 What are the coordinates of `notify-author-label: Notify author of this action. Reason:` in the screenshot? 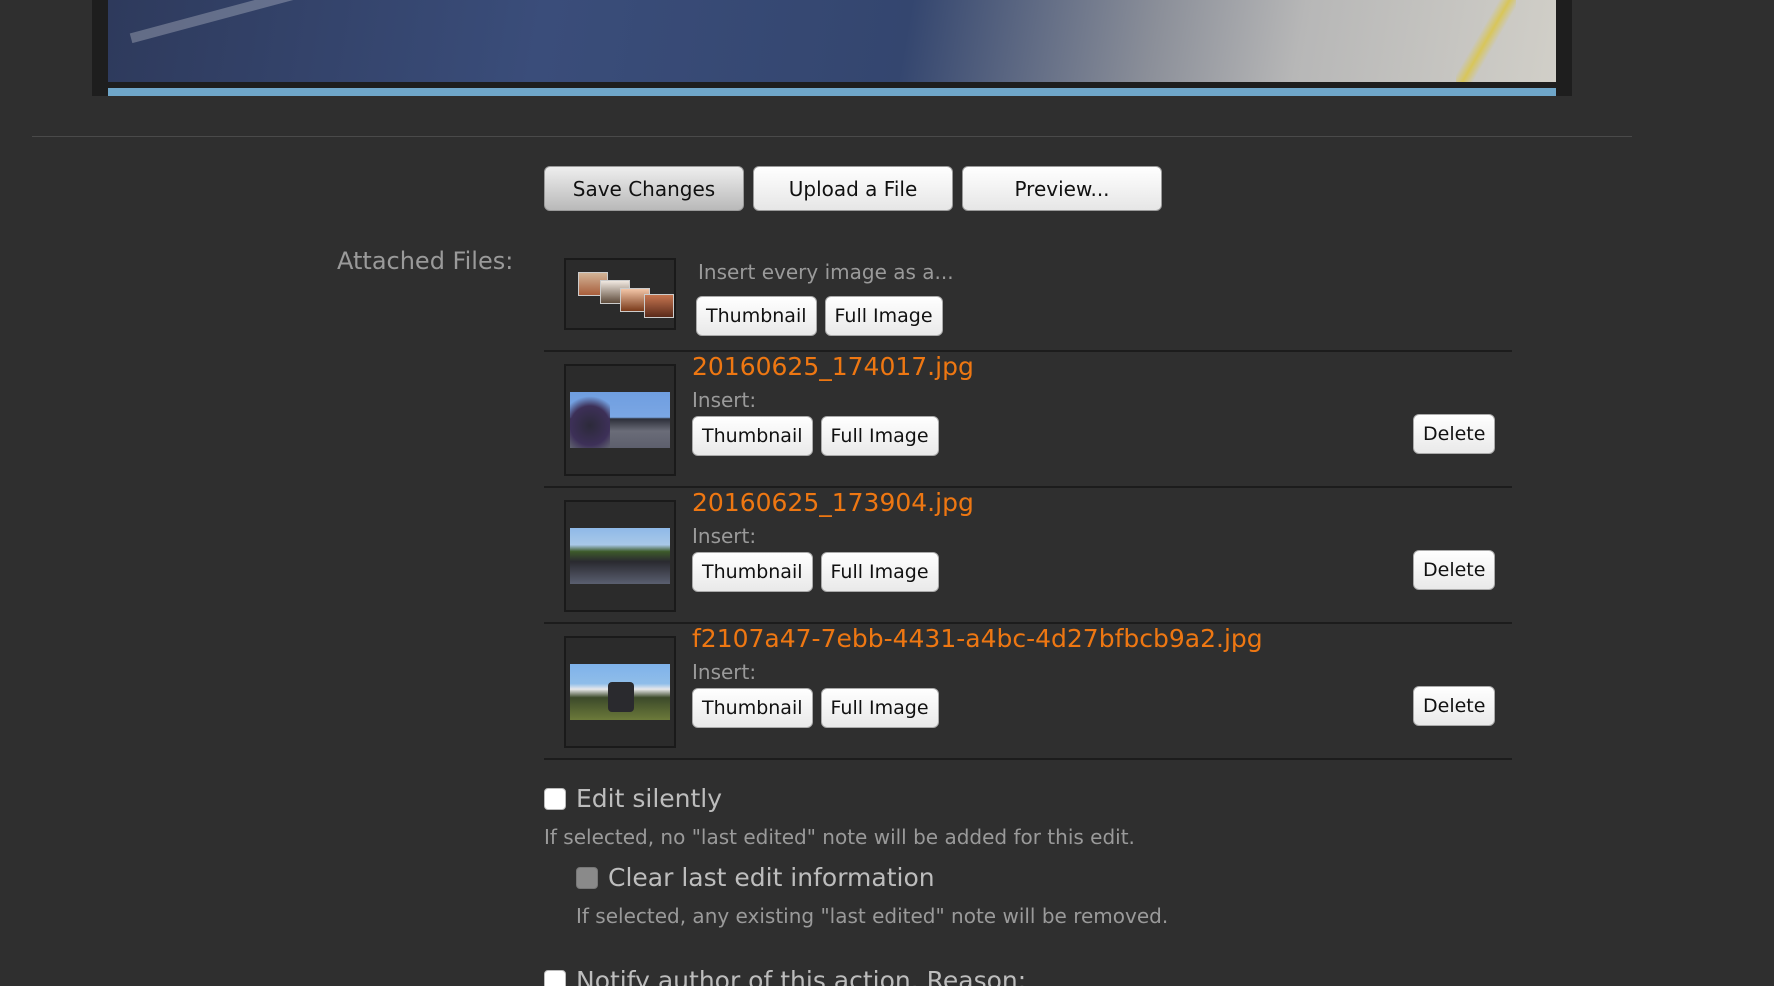 It's located at (801, 976).